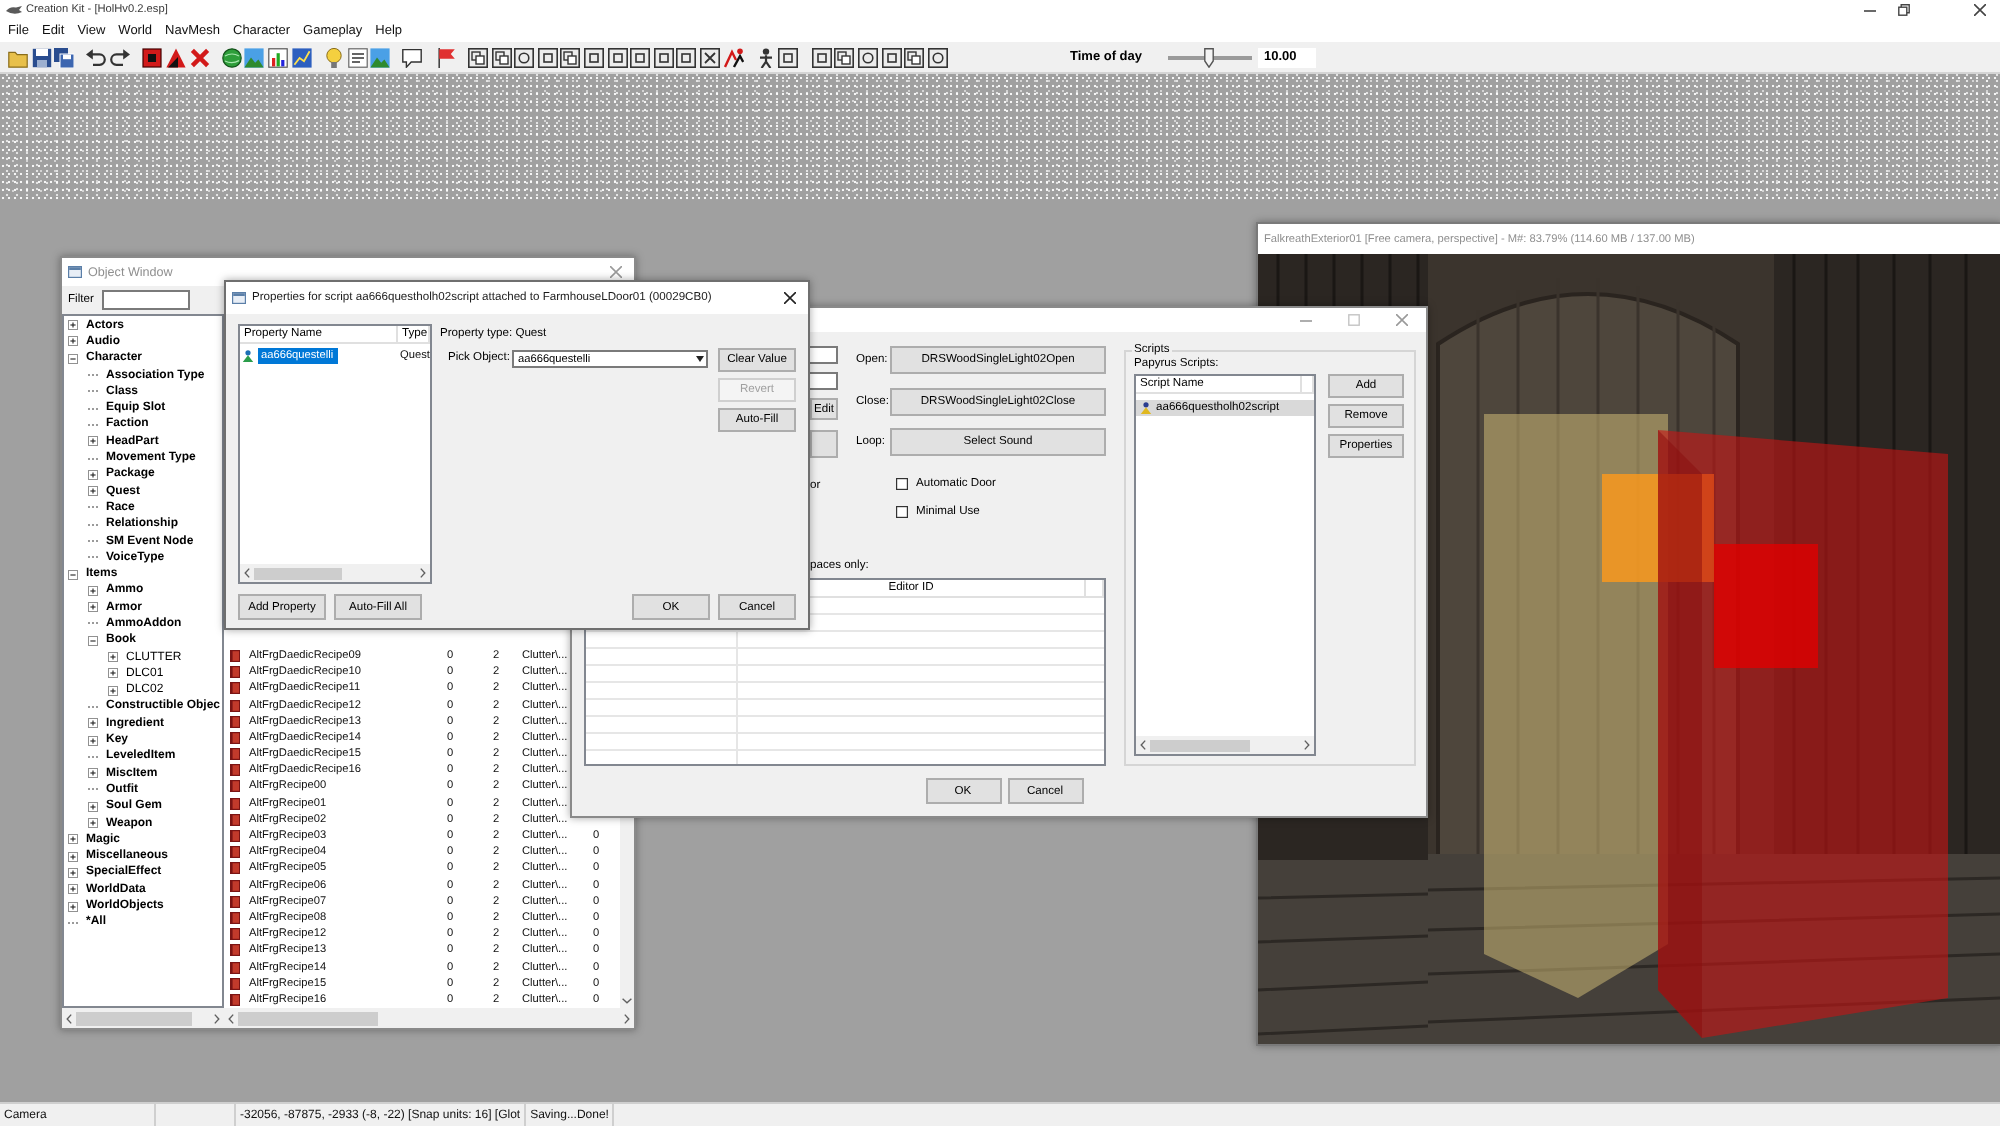 The image size is (2000, 1126). Describe the element at coordinates (412, 57) in the screenshot. I see `speech-bubble-icon` at that location.